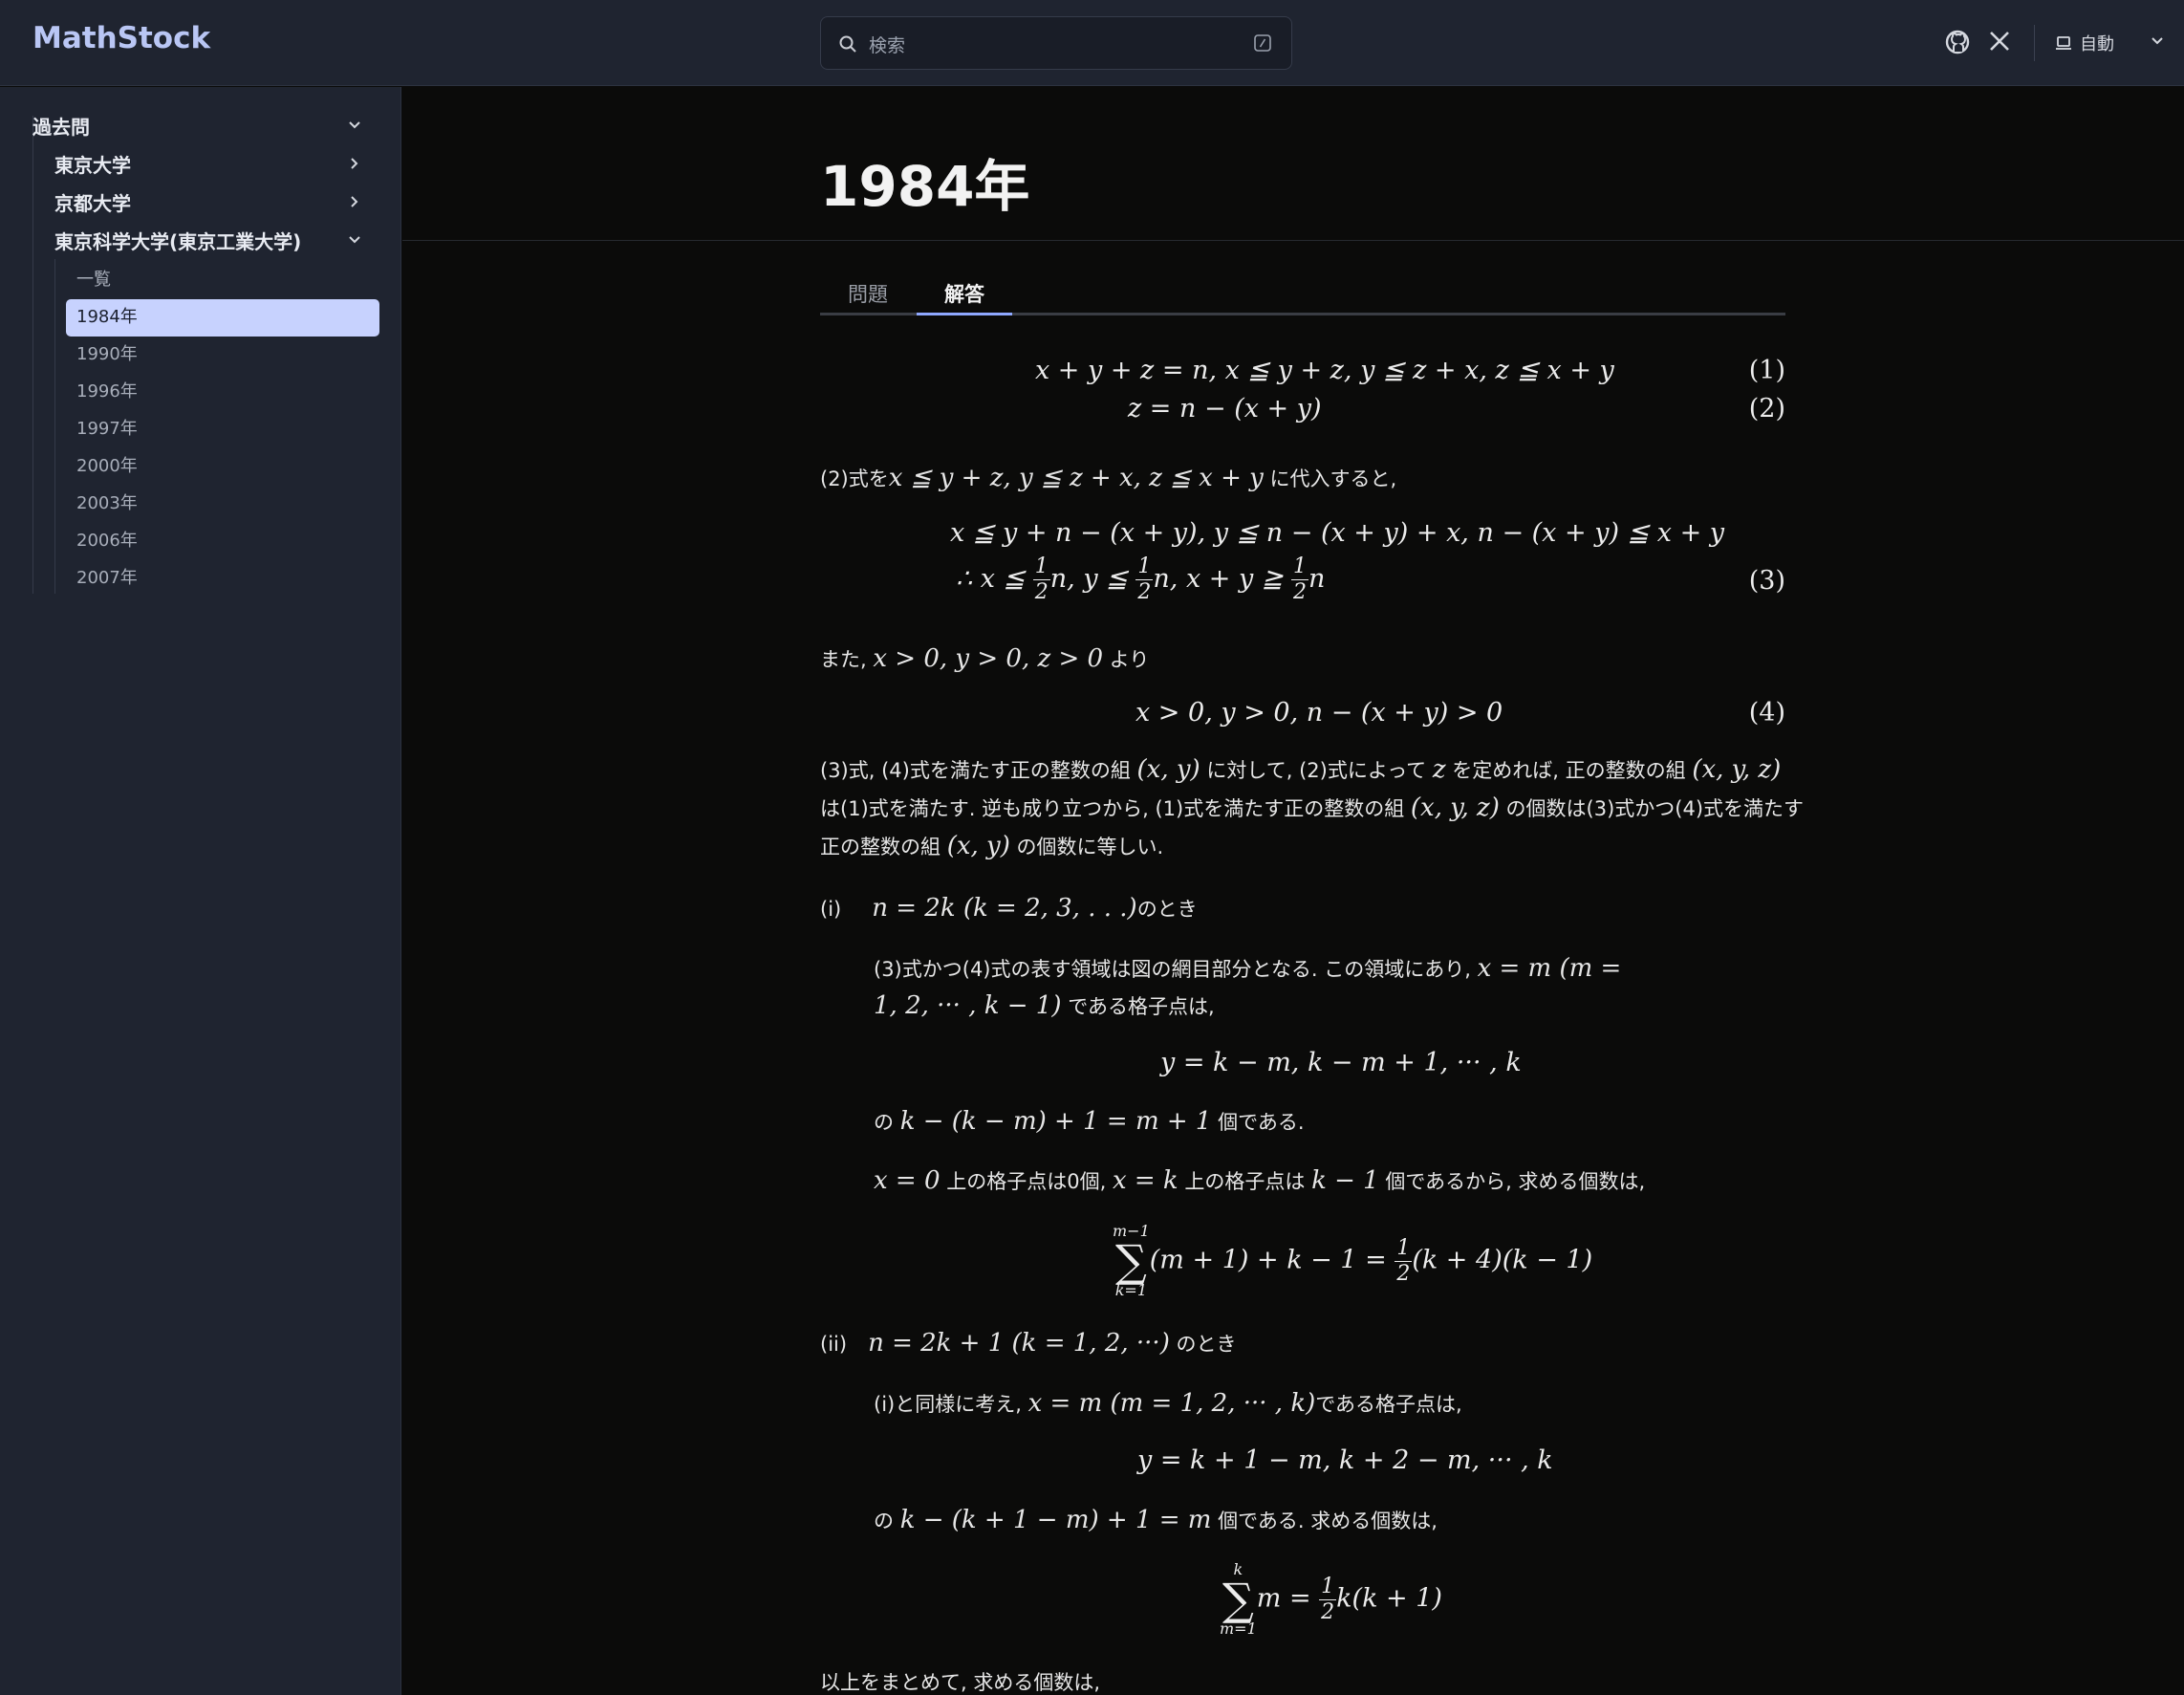 This screenshot has height=1695, width=2184. I want to click on sidebar-section-label: 過去問, so click(61, 127).